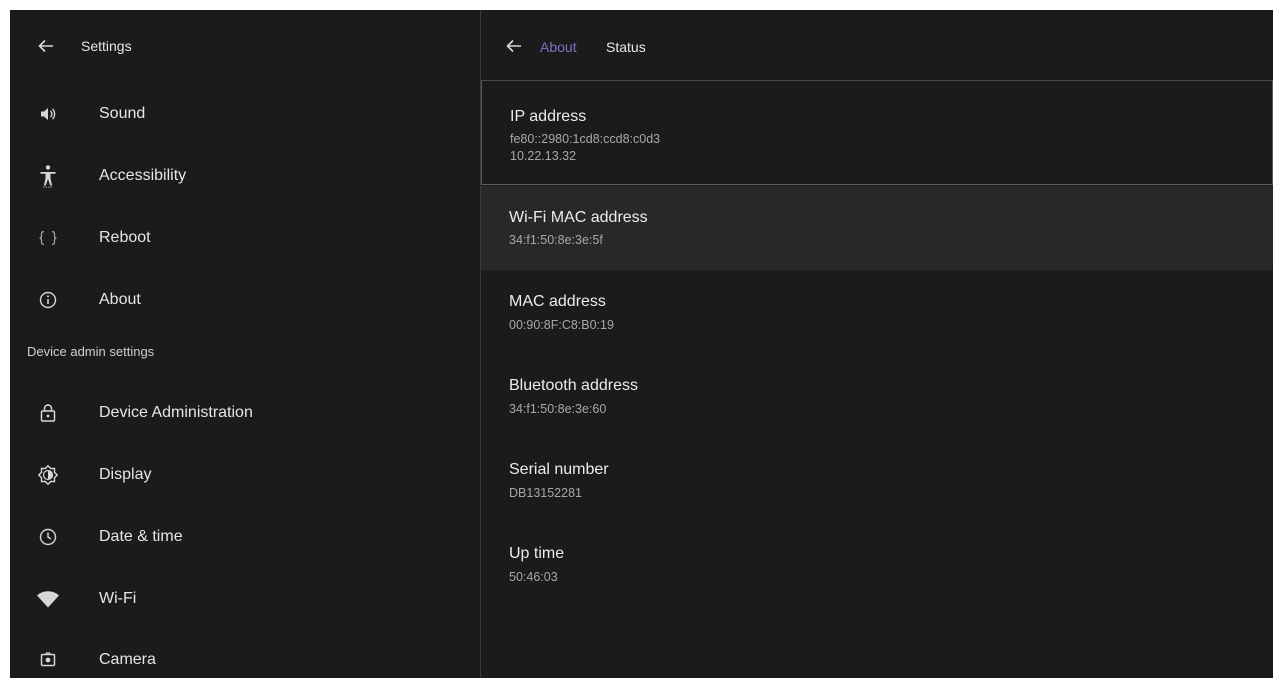  Describe the element at coordinates (245, 599) in the screenshot. I see `menu-item-wifi: Wi-Fi` at that location.